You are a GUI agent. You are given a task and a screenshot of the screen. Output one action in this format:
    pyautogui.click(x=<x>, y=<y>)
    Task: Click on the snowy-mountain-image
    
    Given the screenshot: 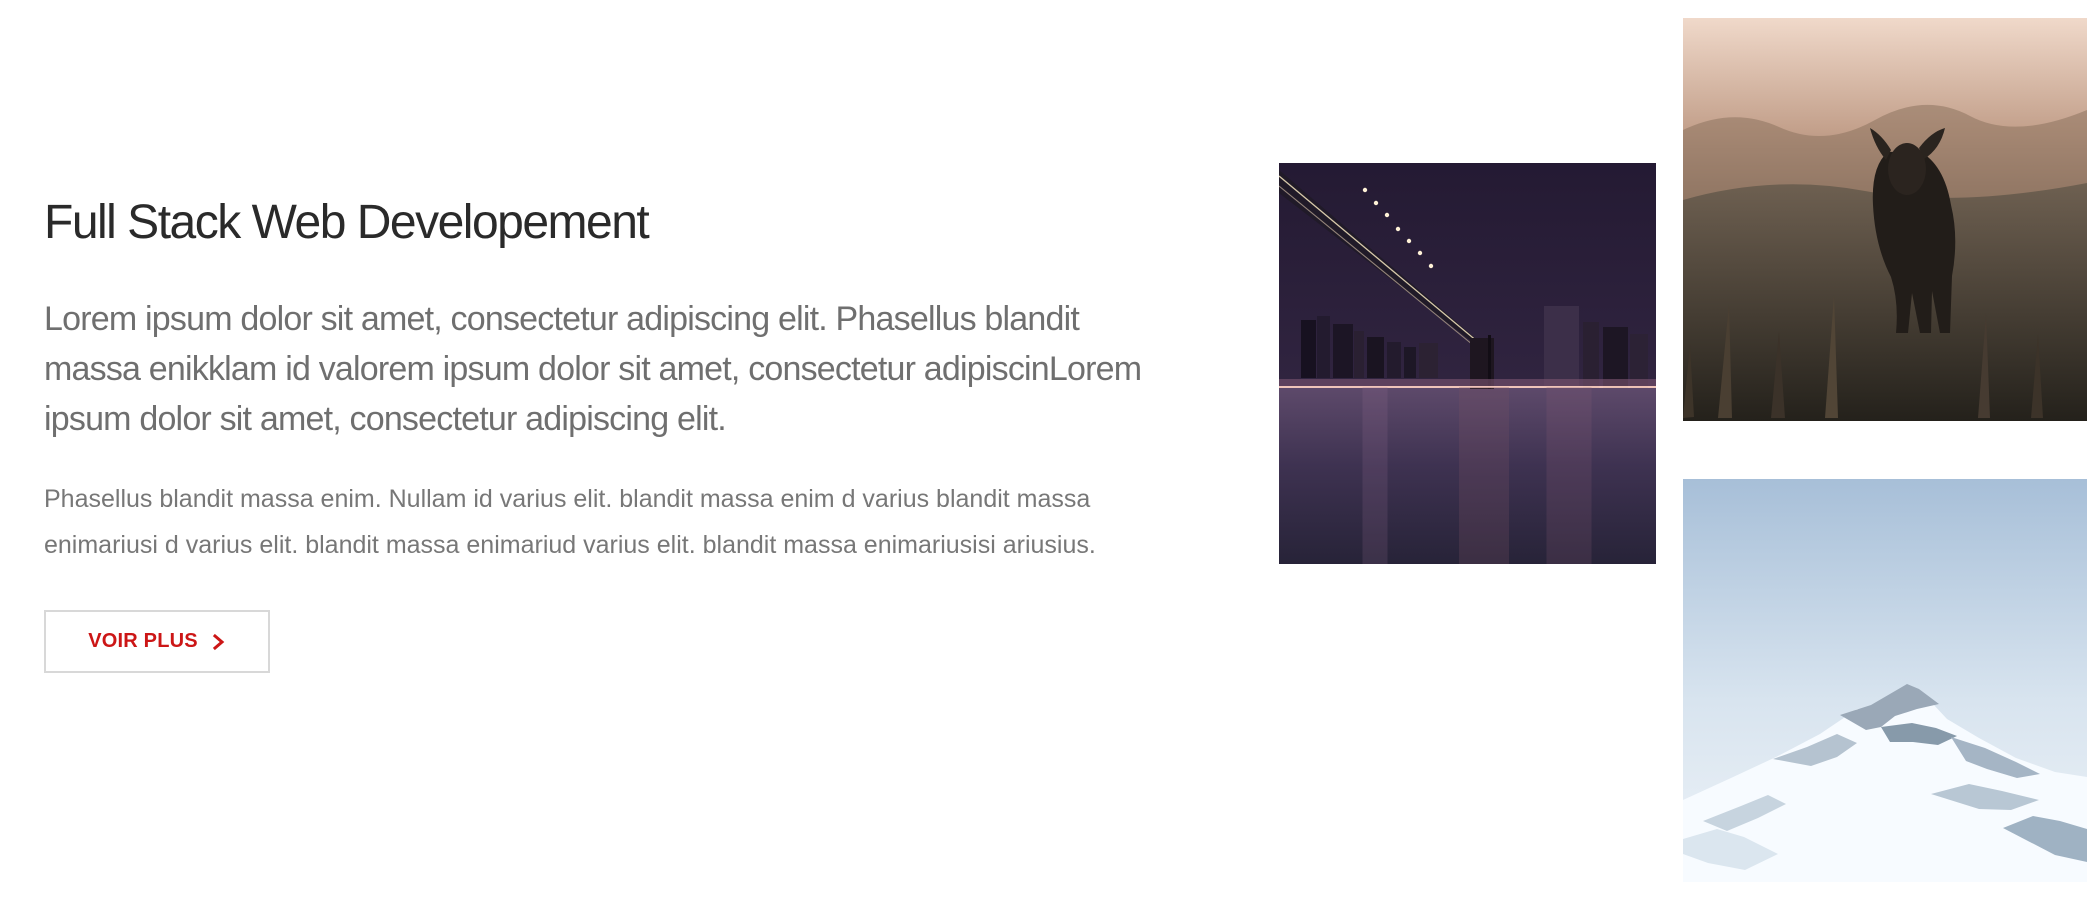 What is the action you would take?
    pyautogui.click(x=1885, y=680)
    